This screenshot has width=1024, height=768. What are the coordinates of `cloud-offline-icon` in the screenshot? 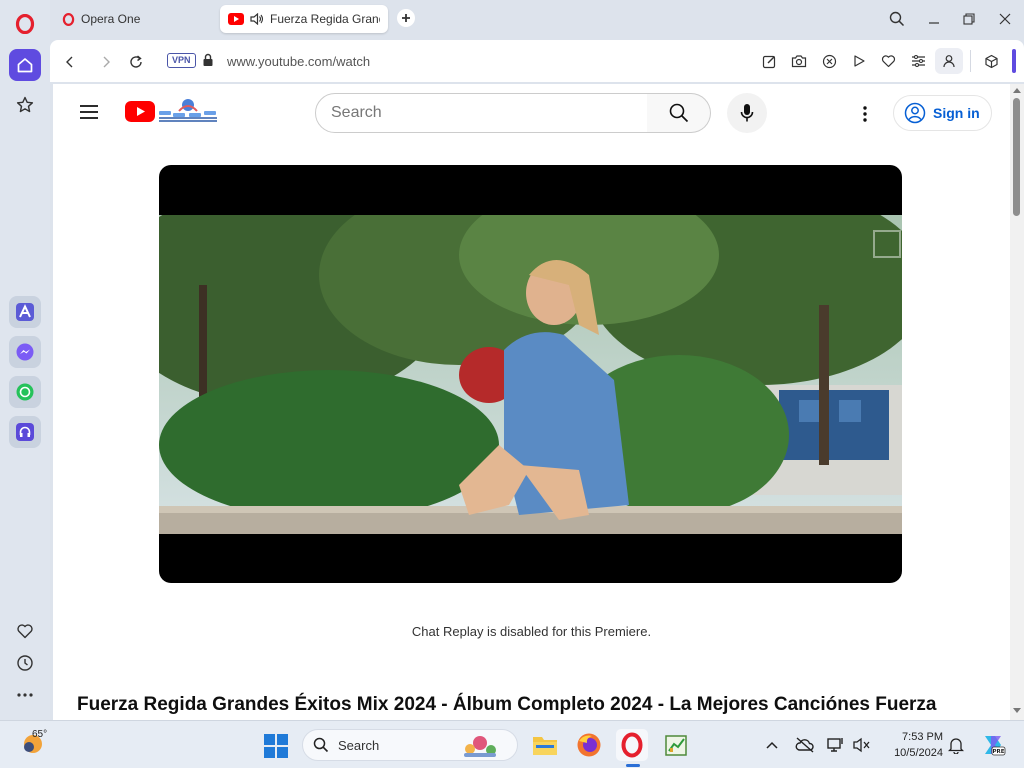 It's located at (804, 745).